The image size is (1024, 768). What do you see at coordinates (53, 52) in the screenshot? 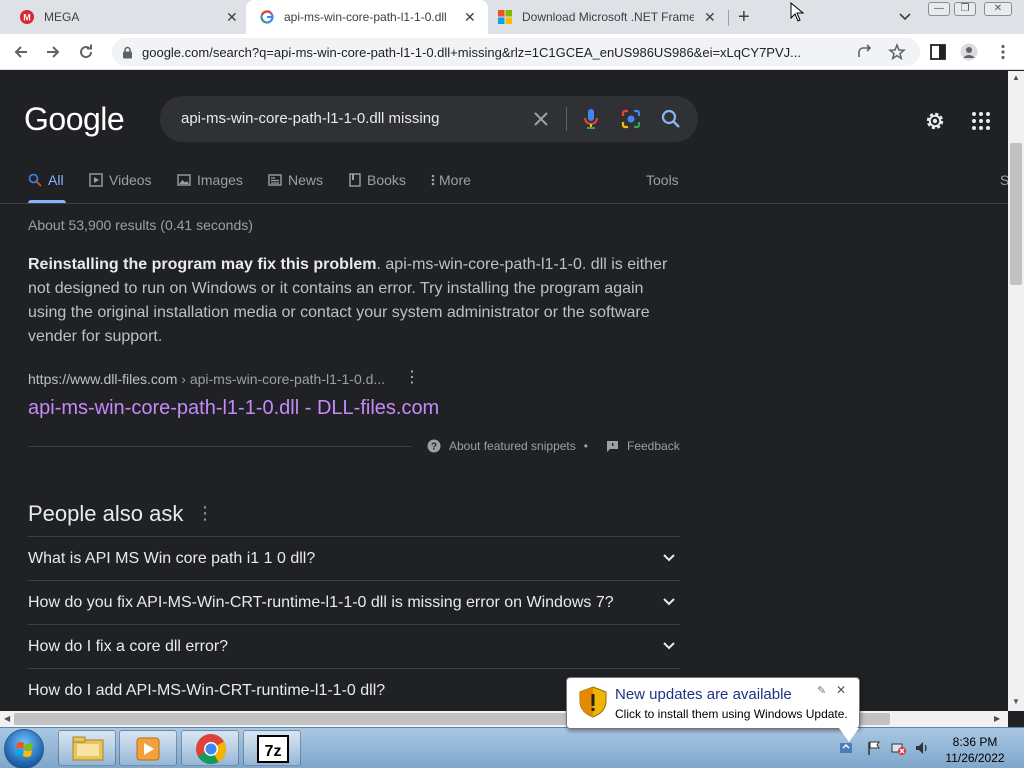
I see `forward-arrow-icon` at bounding box center [53, 52].